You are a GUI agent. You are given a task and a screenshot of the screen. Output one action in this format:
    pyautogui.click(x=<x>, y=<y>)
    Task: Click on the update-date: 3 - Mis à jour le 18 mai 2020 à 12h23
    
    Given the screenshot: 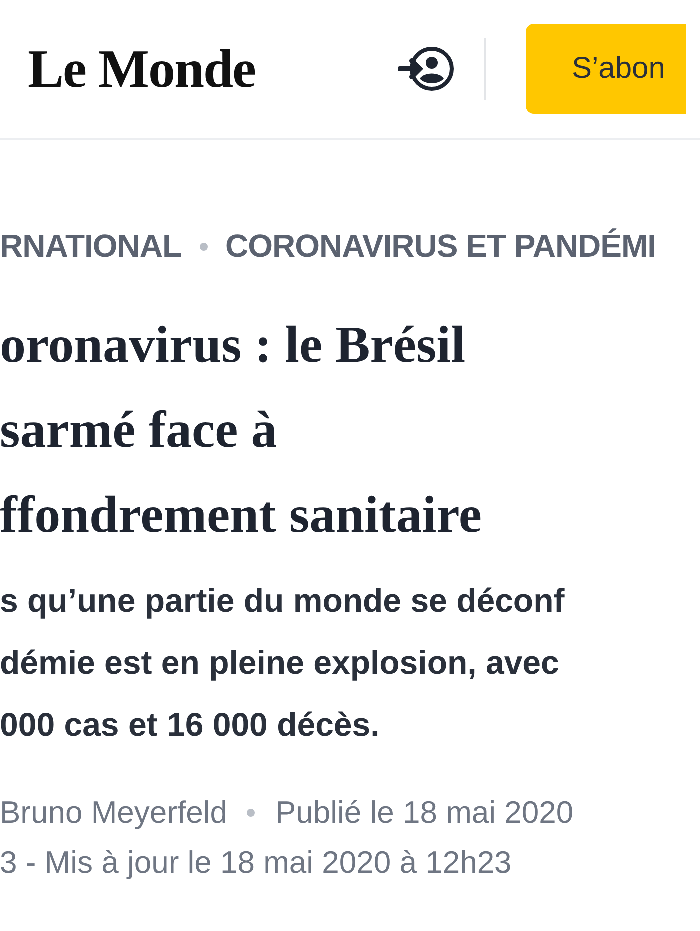 What is the action you would take?
    pyautogui.click(x=256, y=863)
    